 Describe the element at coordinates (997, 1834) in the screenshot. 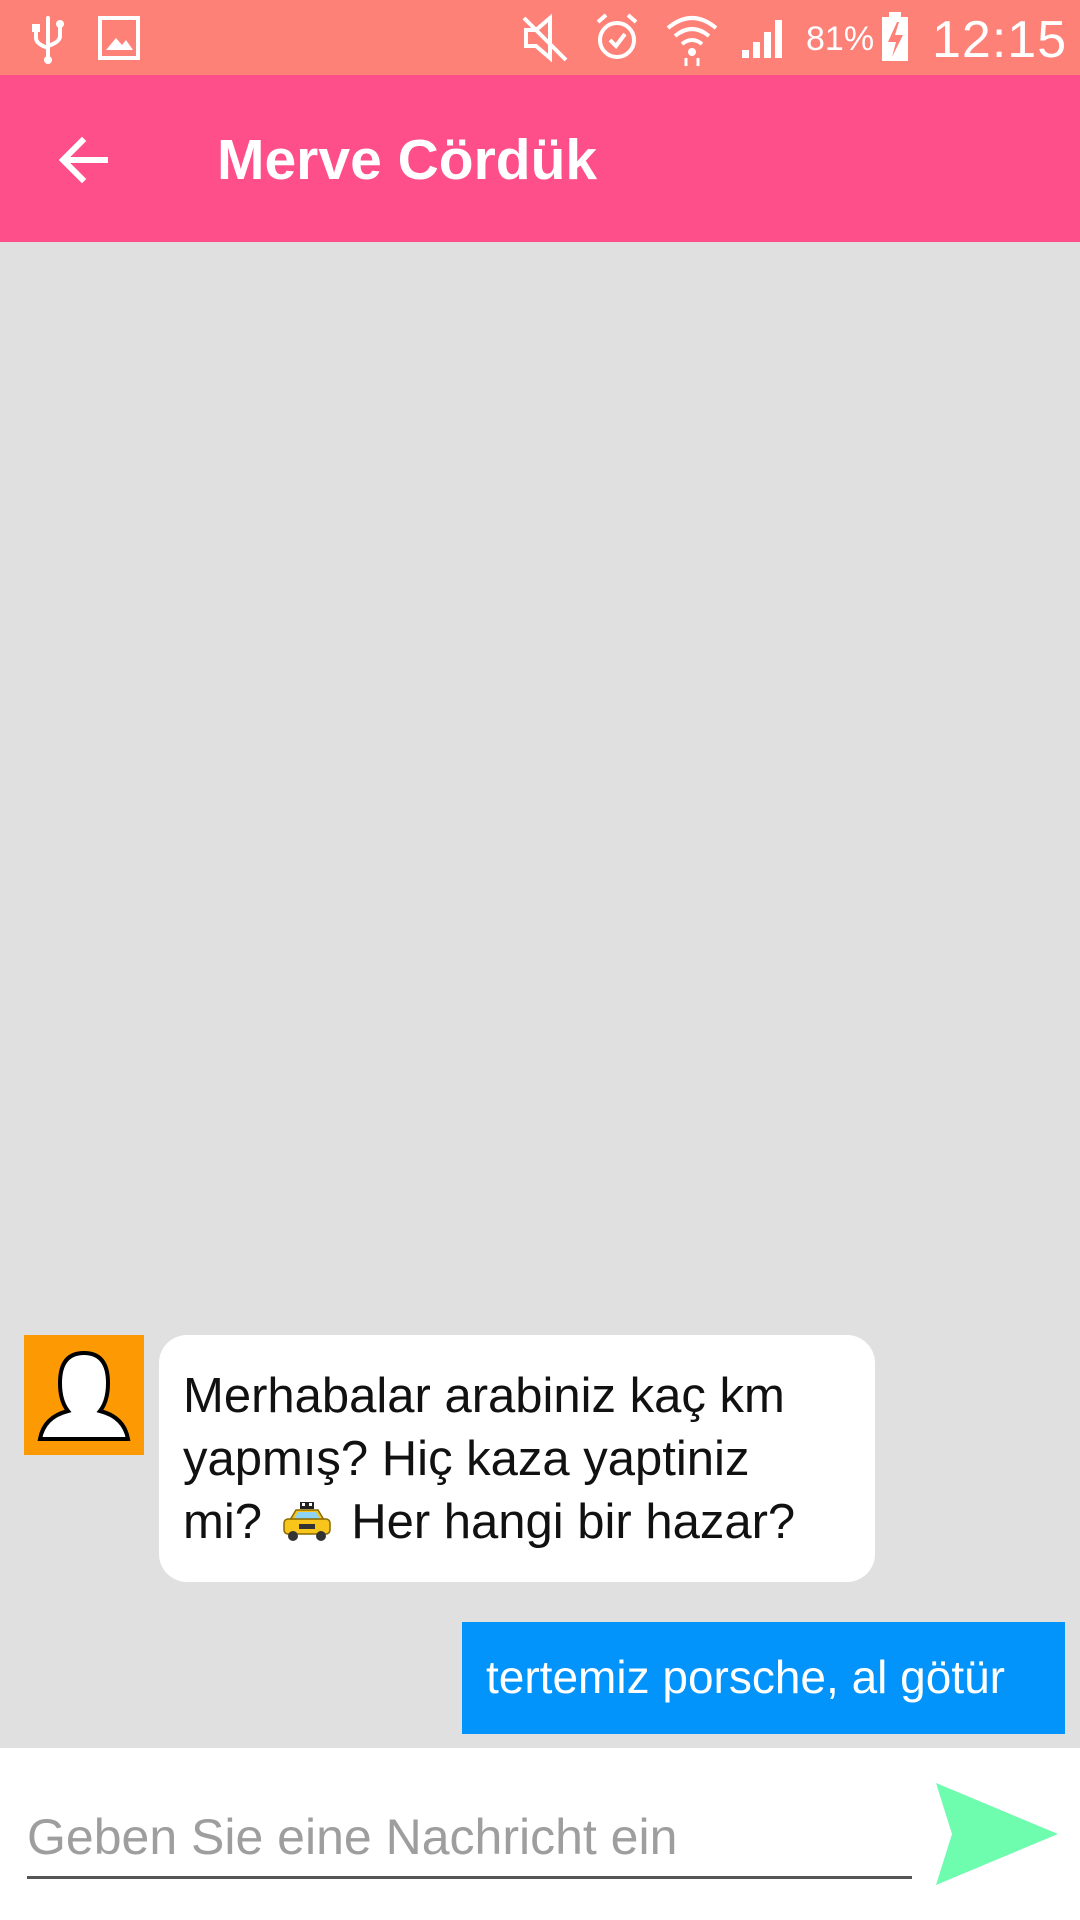

I see `send-arrow-icon` at that location.